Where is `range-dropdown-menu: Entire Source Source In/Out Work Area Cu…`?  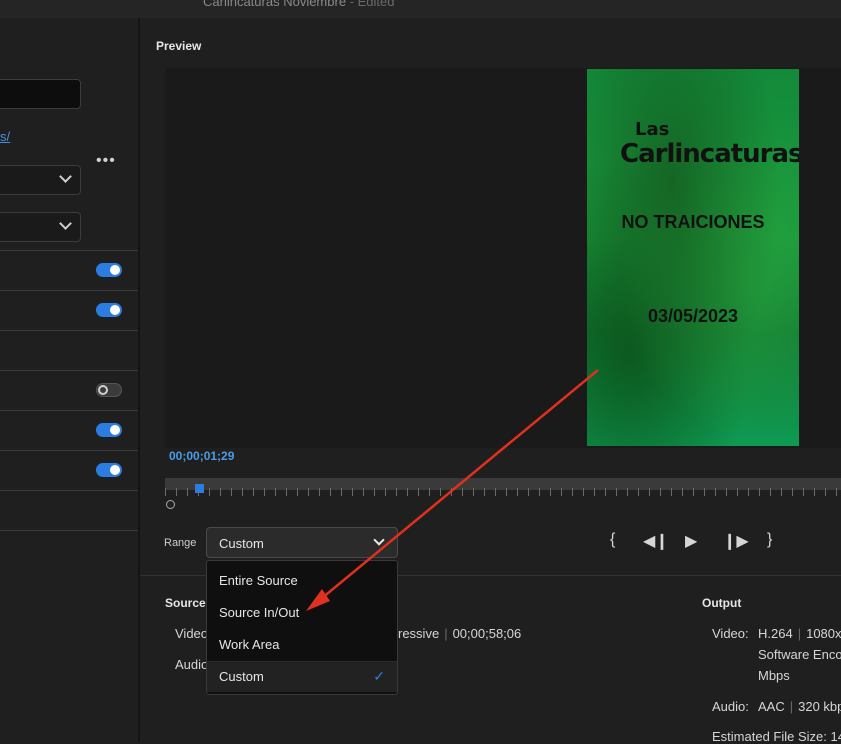 range-dropdown-menu: Entire Source Source In/Out Work Area Cu… is located at coordinates (302, 627).